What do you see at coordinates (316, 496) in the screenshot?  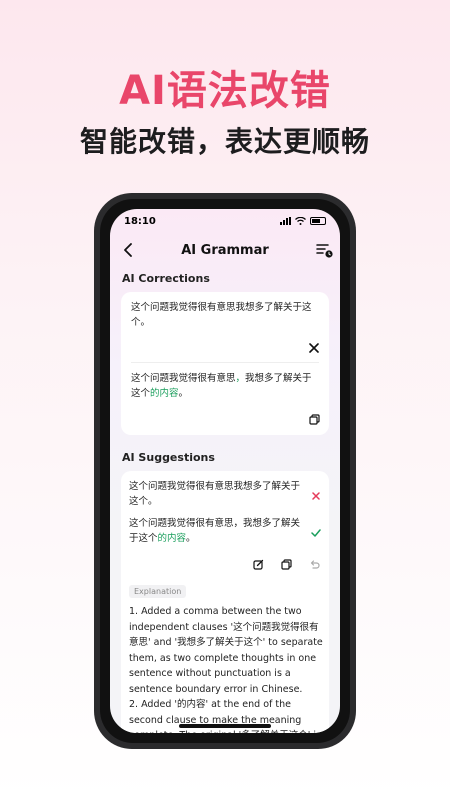 I see `reject-x-icon` at bounding box center [316, 496].